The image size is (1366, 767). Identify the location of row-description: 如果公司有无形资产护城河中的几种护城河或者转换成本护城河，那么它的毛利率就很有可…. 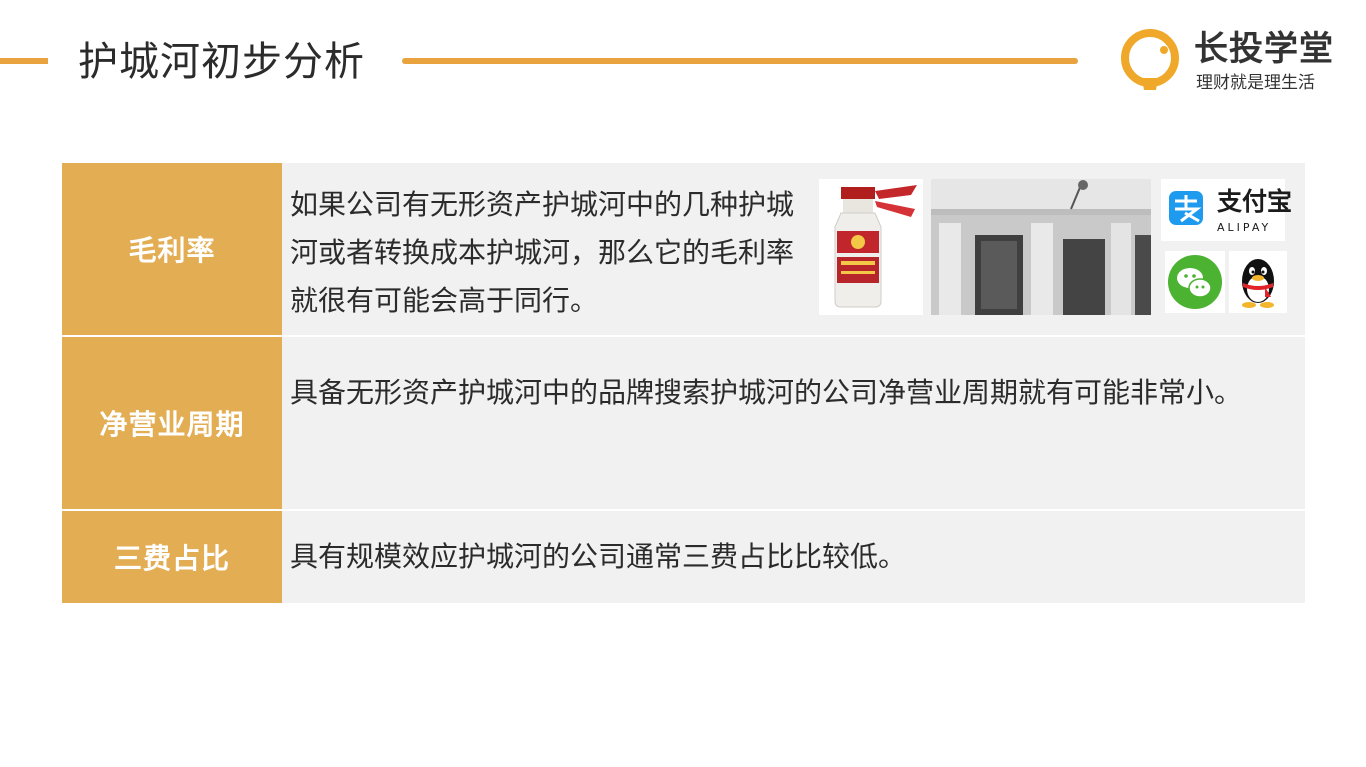
(542, 252).